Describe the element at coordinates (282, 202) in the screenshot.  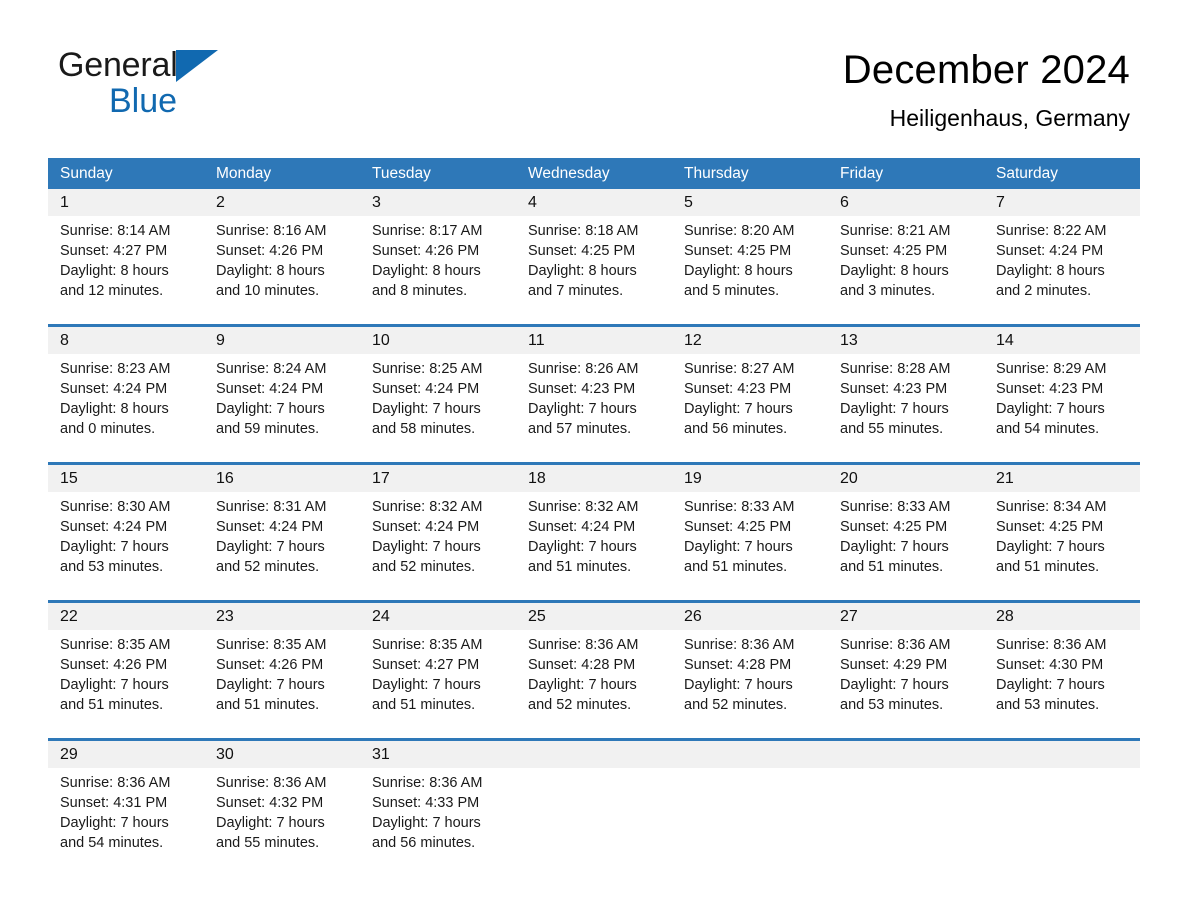
I see `day-number: 2` at that location.